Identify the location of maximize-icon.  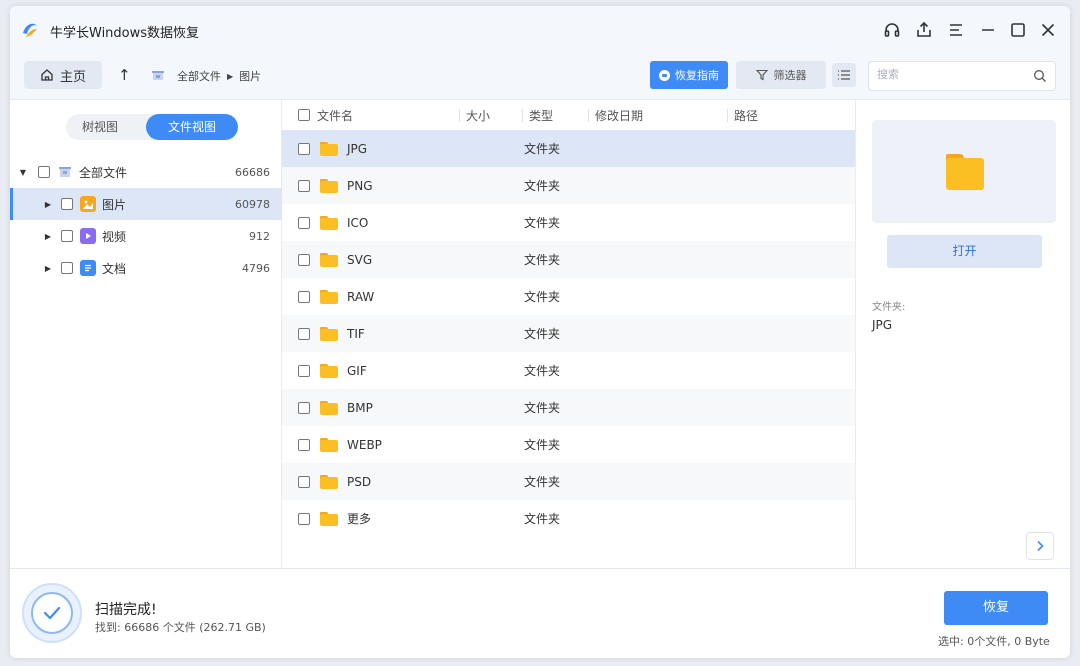
(1018, 30).